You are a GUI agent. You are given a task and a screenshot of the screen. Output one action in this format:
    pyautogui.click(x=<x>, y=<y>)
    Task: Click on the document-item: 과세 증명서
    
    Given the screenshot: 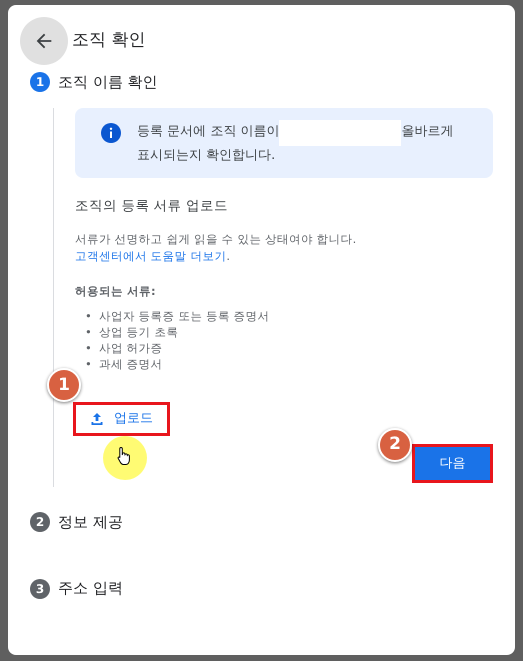 What is the action you would take?
    pyautogui.click(x=131, y=364)
    